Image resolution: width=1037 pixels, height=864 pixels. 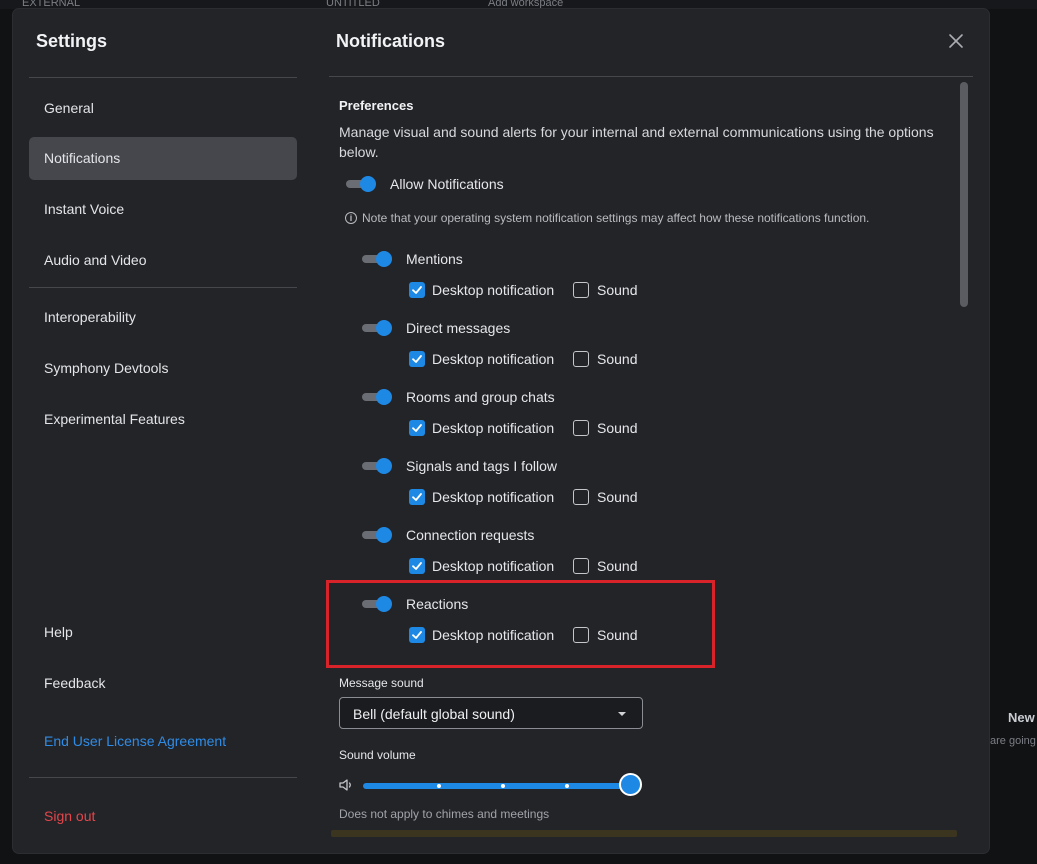 What do you see at coordinates (72, 41) in the screenshot?
I see `settings-title: Settings` at bounding box center [72, 41].